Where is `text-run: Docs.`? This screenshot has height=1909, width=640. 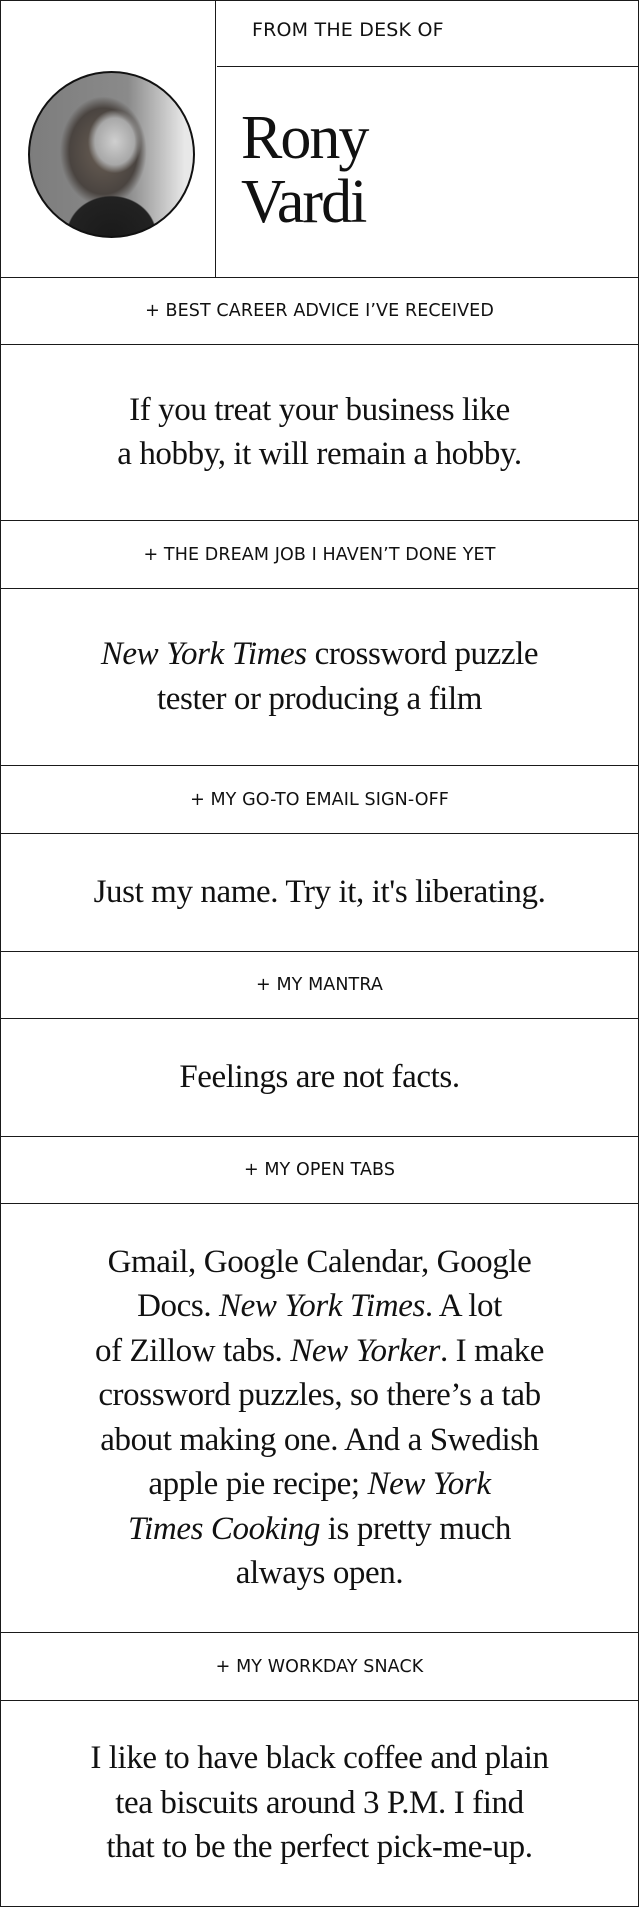 text-run: Docs. is located at coordinates (178, 1306).